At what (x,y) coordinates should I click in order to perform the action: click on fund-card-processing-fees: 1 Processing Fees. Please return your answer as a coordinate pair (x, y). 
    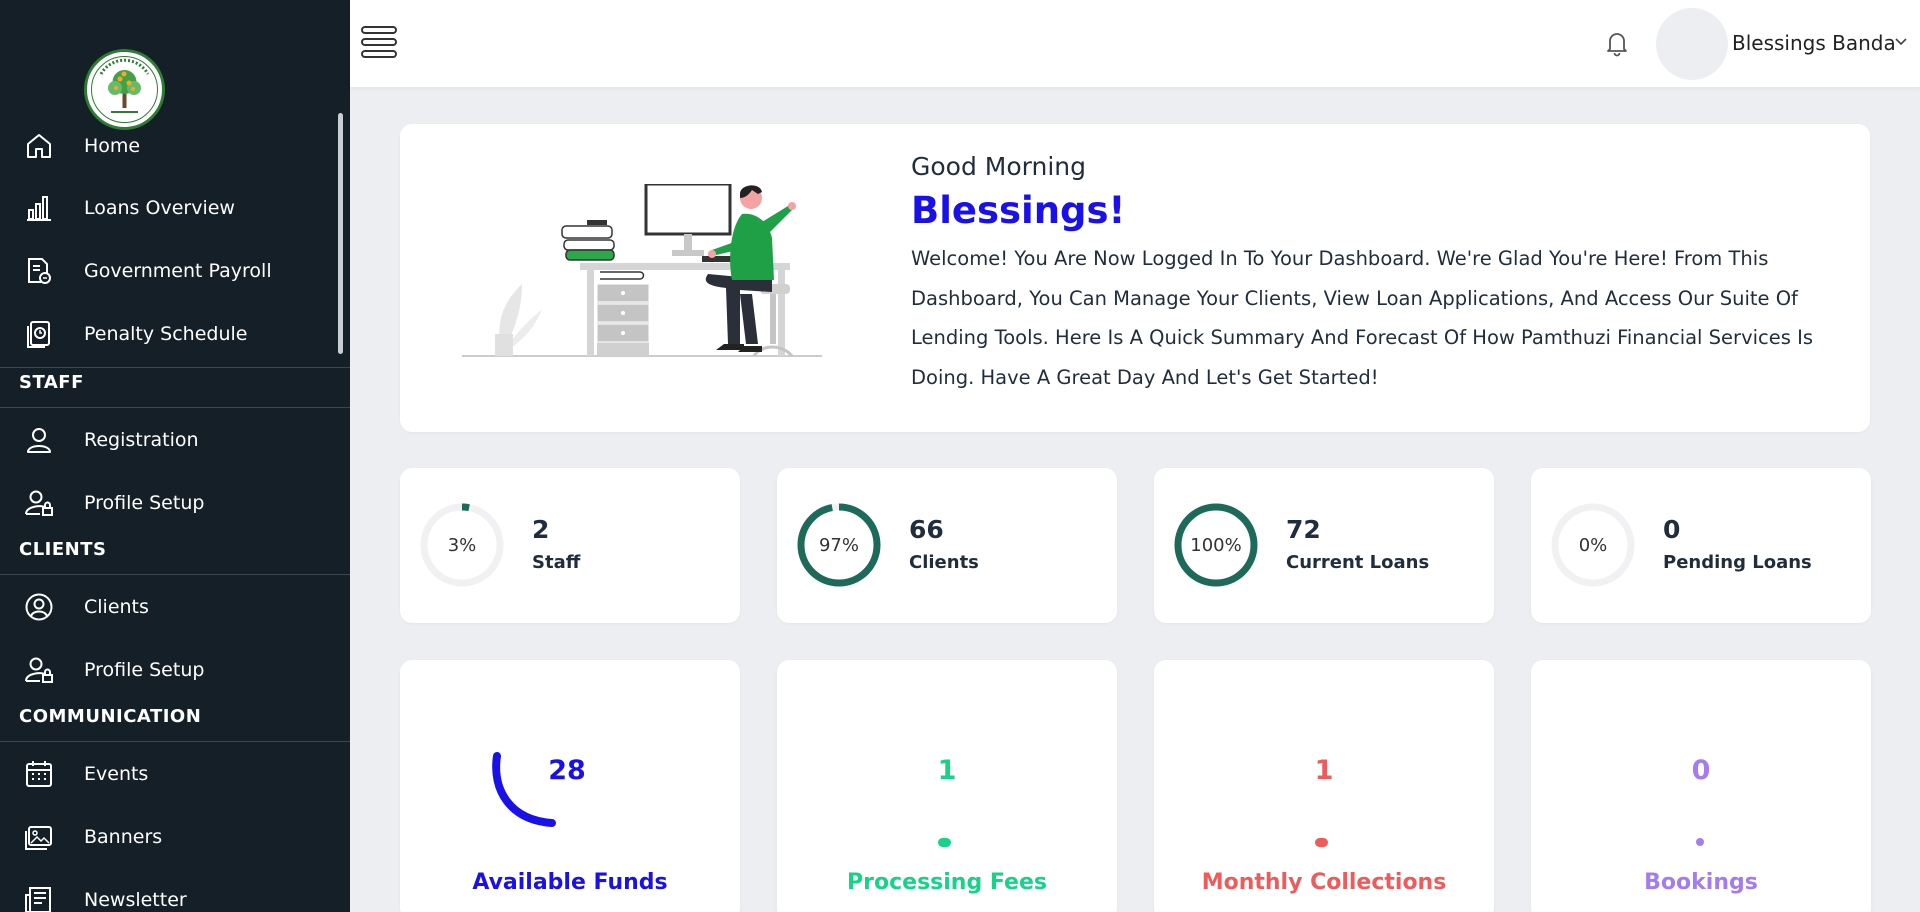
    Looking at the image, I should click on (947, 786).